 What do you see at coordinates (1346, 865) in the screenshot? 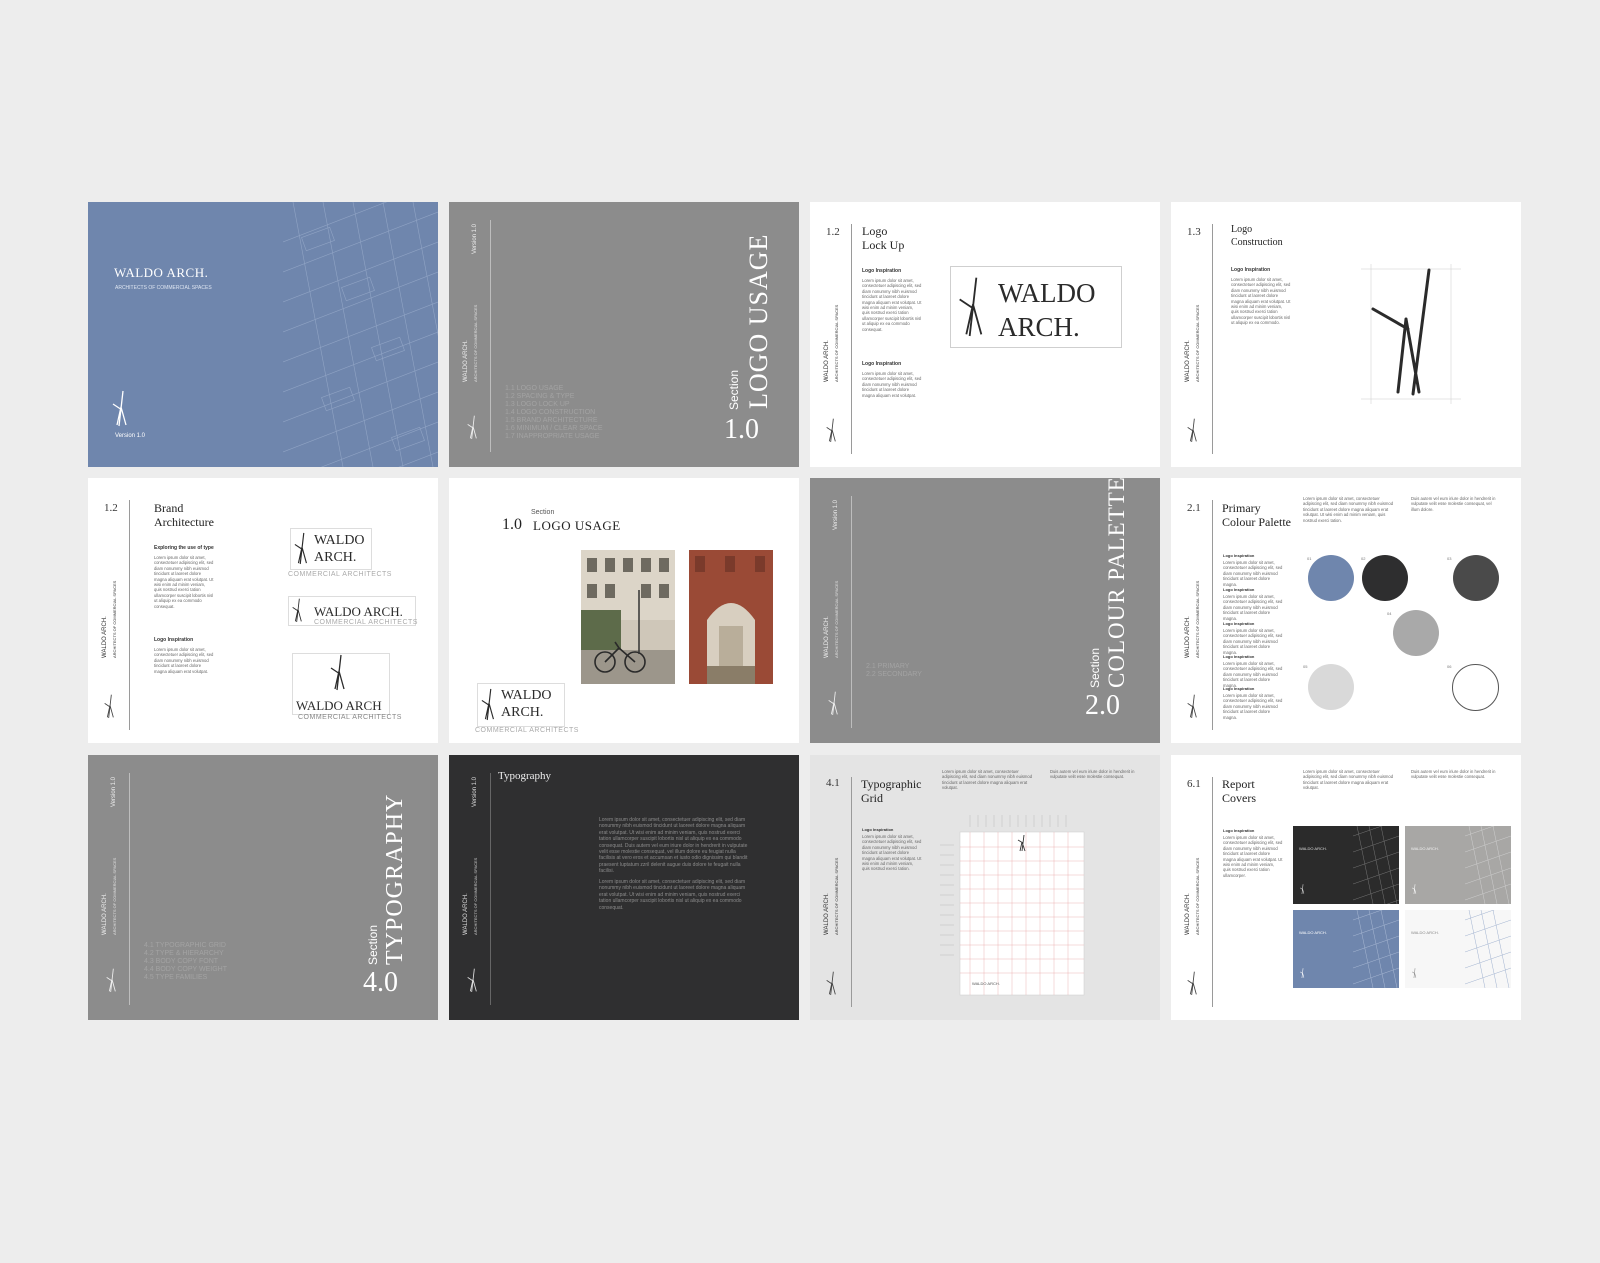
I see `report-cover-dark: WALDO ARCH.` at bounding box center [1346, 865].